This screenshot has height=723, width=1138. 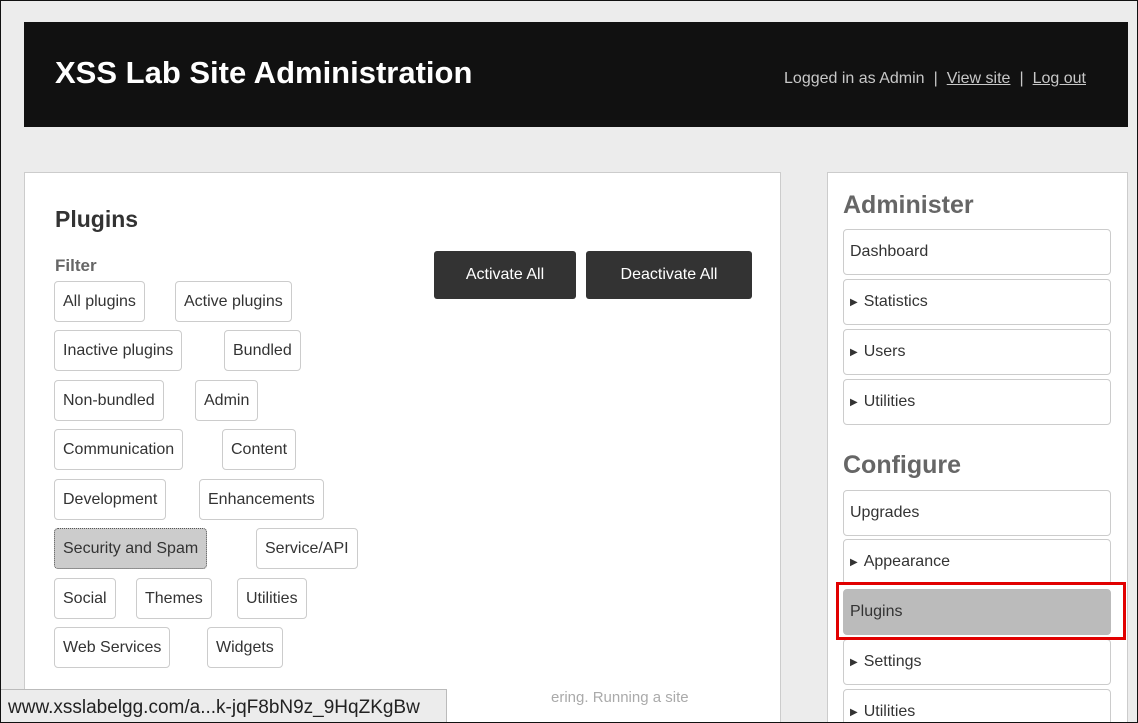 What do you see at coordinates (620, 697) in the screenshot?
I see `plugin-notice-text: ering. Running a site` at bounding box center [620, 697].